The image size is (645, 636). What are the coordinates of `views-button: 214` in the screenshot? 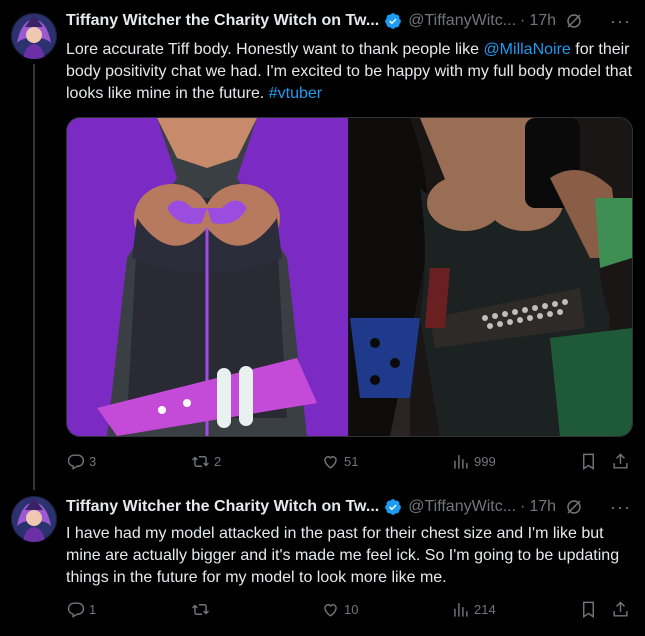 It's located at (473, 609).